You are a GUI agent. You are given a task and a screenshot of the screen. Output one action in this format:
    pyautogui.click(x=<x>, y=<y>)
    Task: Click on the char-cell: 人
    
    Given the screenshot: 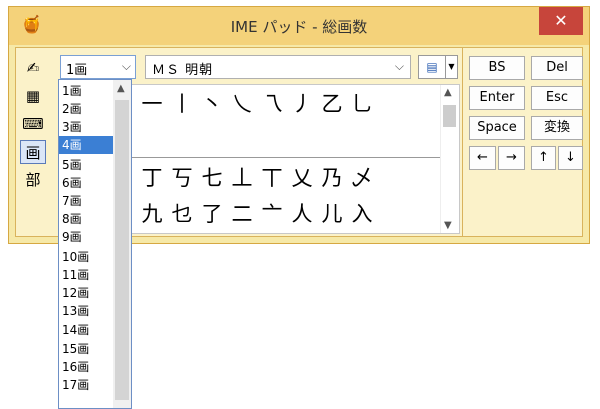 What is the action you would take?
    pyautogui.click(x=302, y=214)
    